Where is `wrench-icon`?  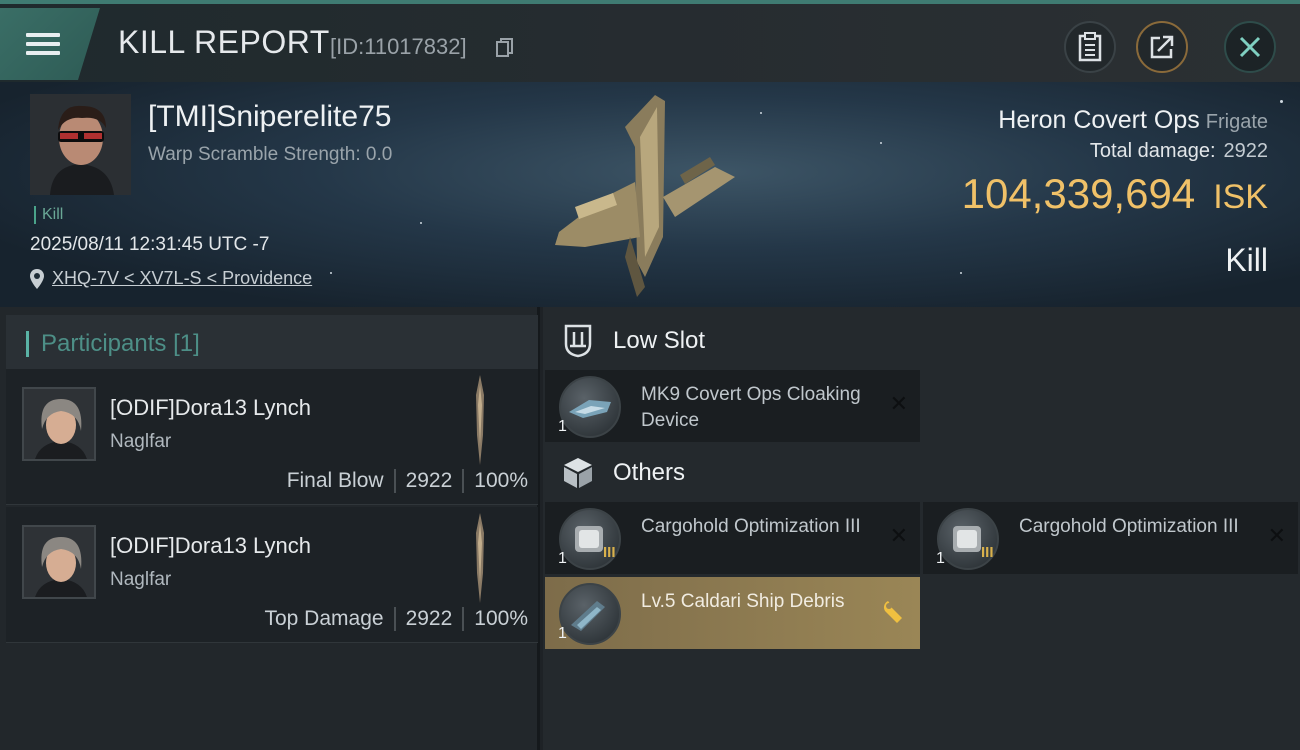
wrench-icon is located at coordinates (895, 612).